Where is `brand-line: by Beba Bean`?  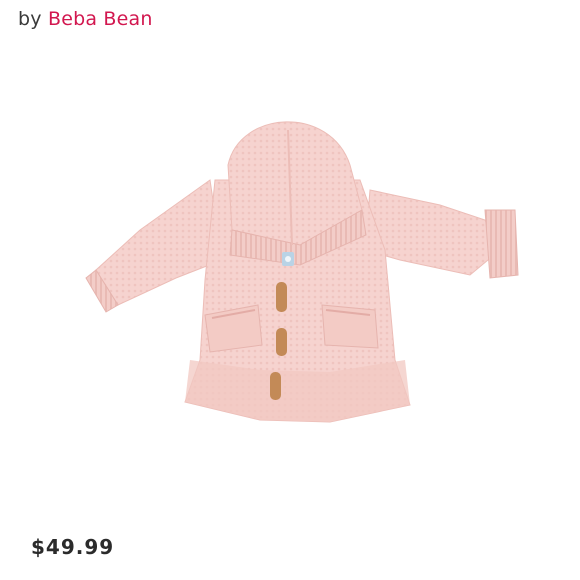
brand-line: by Beba Bean is located at coordinates (85, 19).